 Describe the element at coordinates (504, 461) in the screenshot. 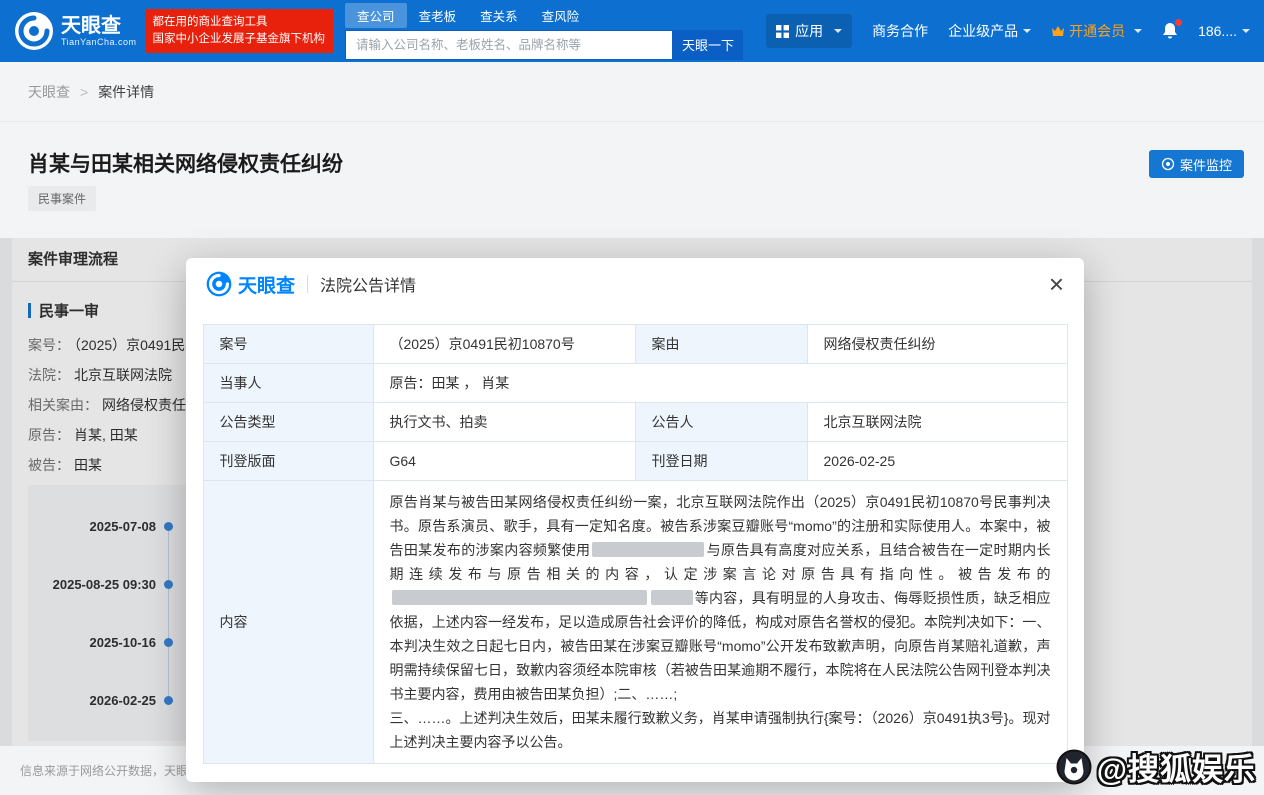

I see `value-publish-page: G64` at that location.